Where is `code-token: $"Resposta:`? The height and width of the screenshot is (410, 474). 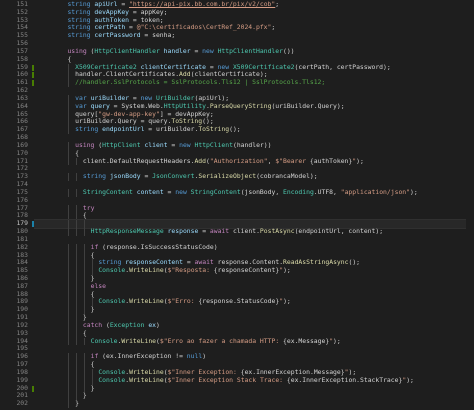
code-token: $"Resposta: is located at coordinates (190, 270).